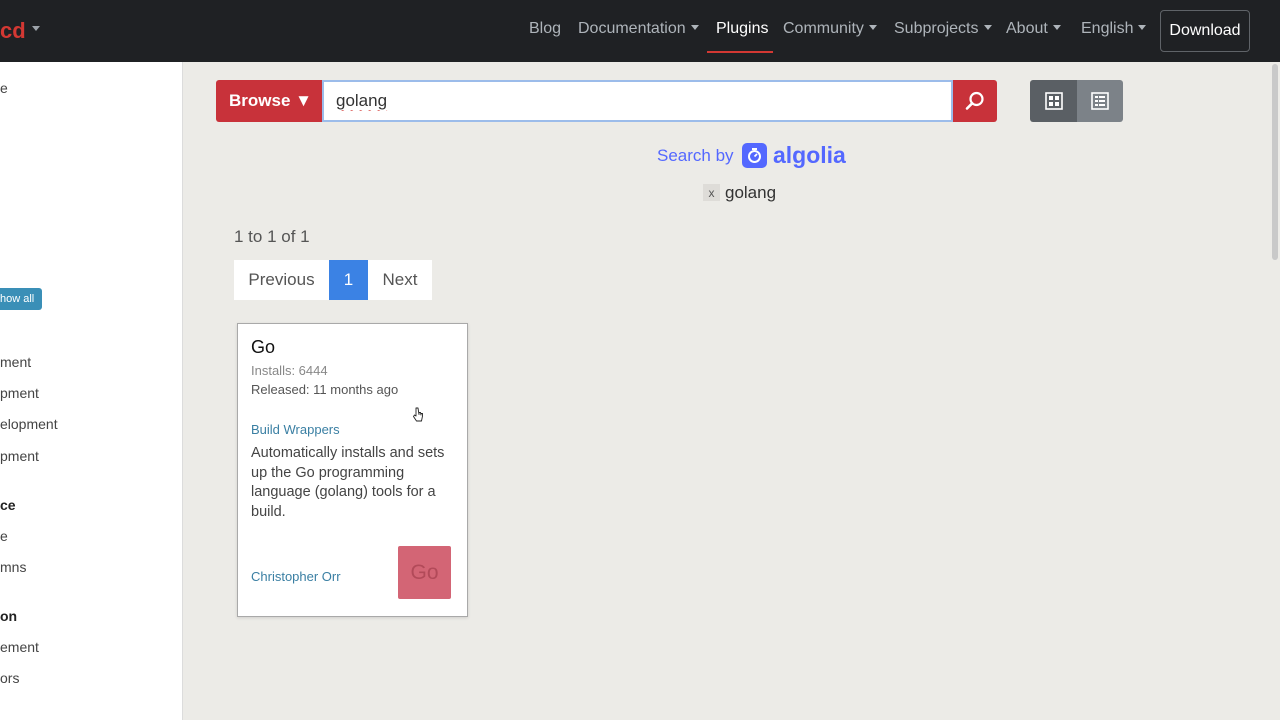 Image resolution: width=1280 pixels, height=720 pixels. What do you see at coordinates (1114, 29) in the screenshot?
I see `nav-language: English` at bounding box center [1114, 29].